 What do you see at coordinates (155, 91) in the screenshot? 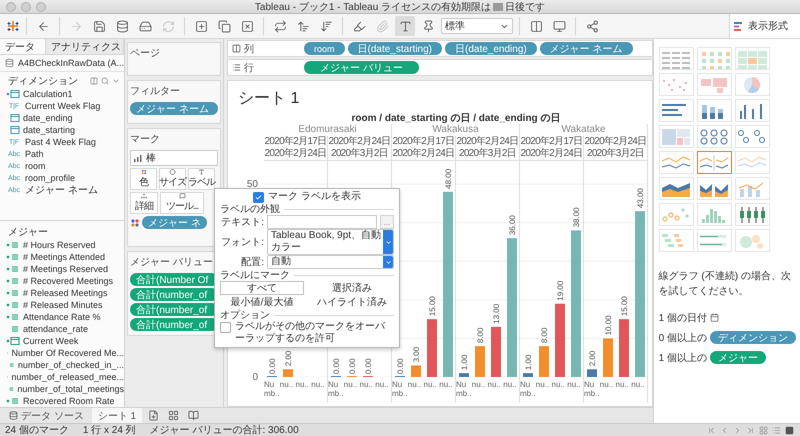
I see `card-title: フィルター` at bounding box center [155, 91].